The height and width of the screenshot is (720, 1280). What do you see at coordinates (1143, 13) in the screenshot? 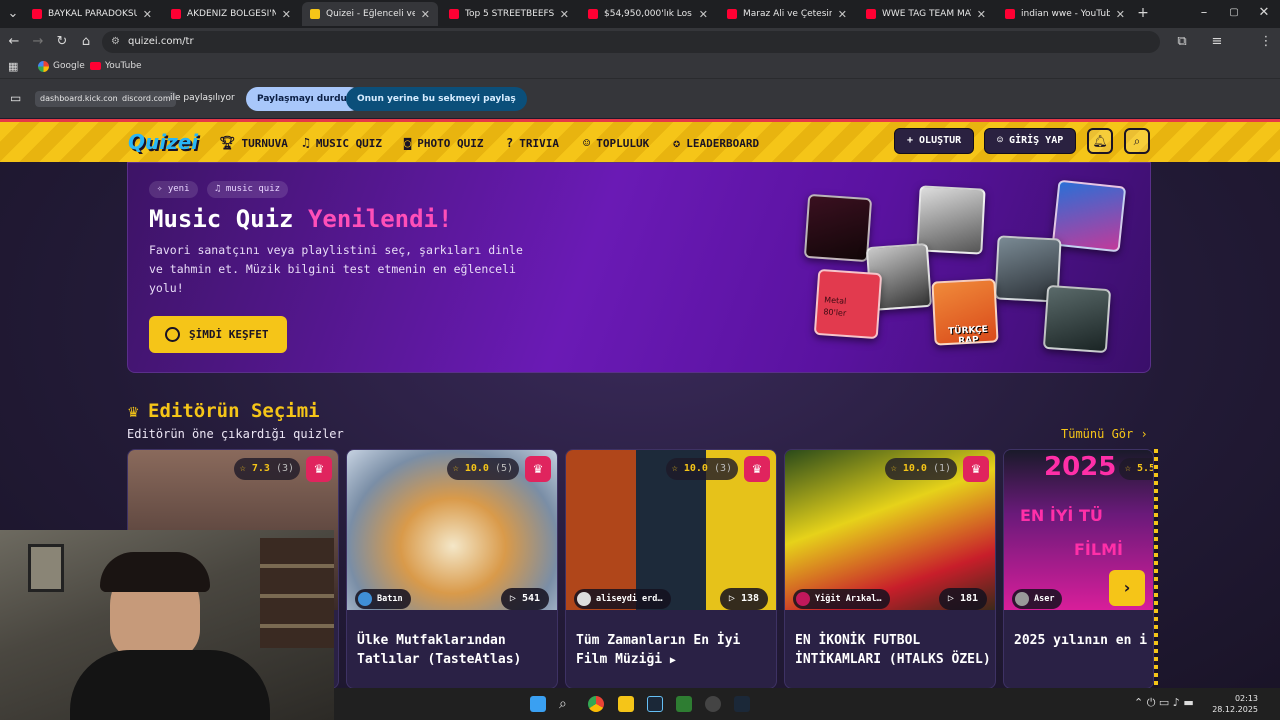
I see `new-tab-icon: +` at bounding box center [1143, 13].